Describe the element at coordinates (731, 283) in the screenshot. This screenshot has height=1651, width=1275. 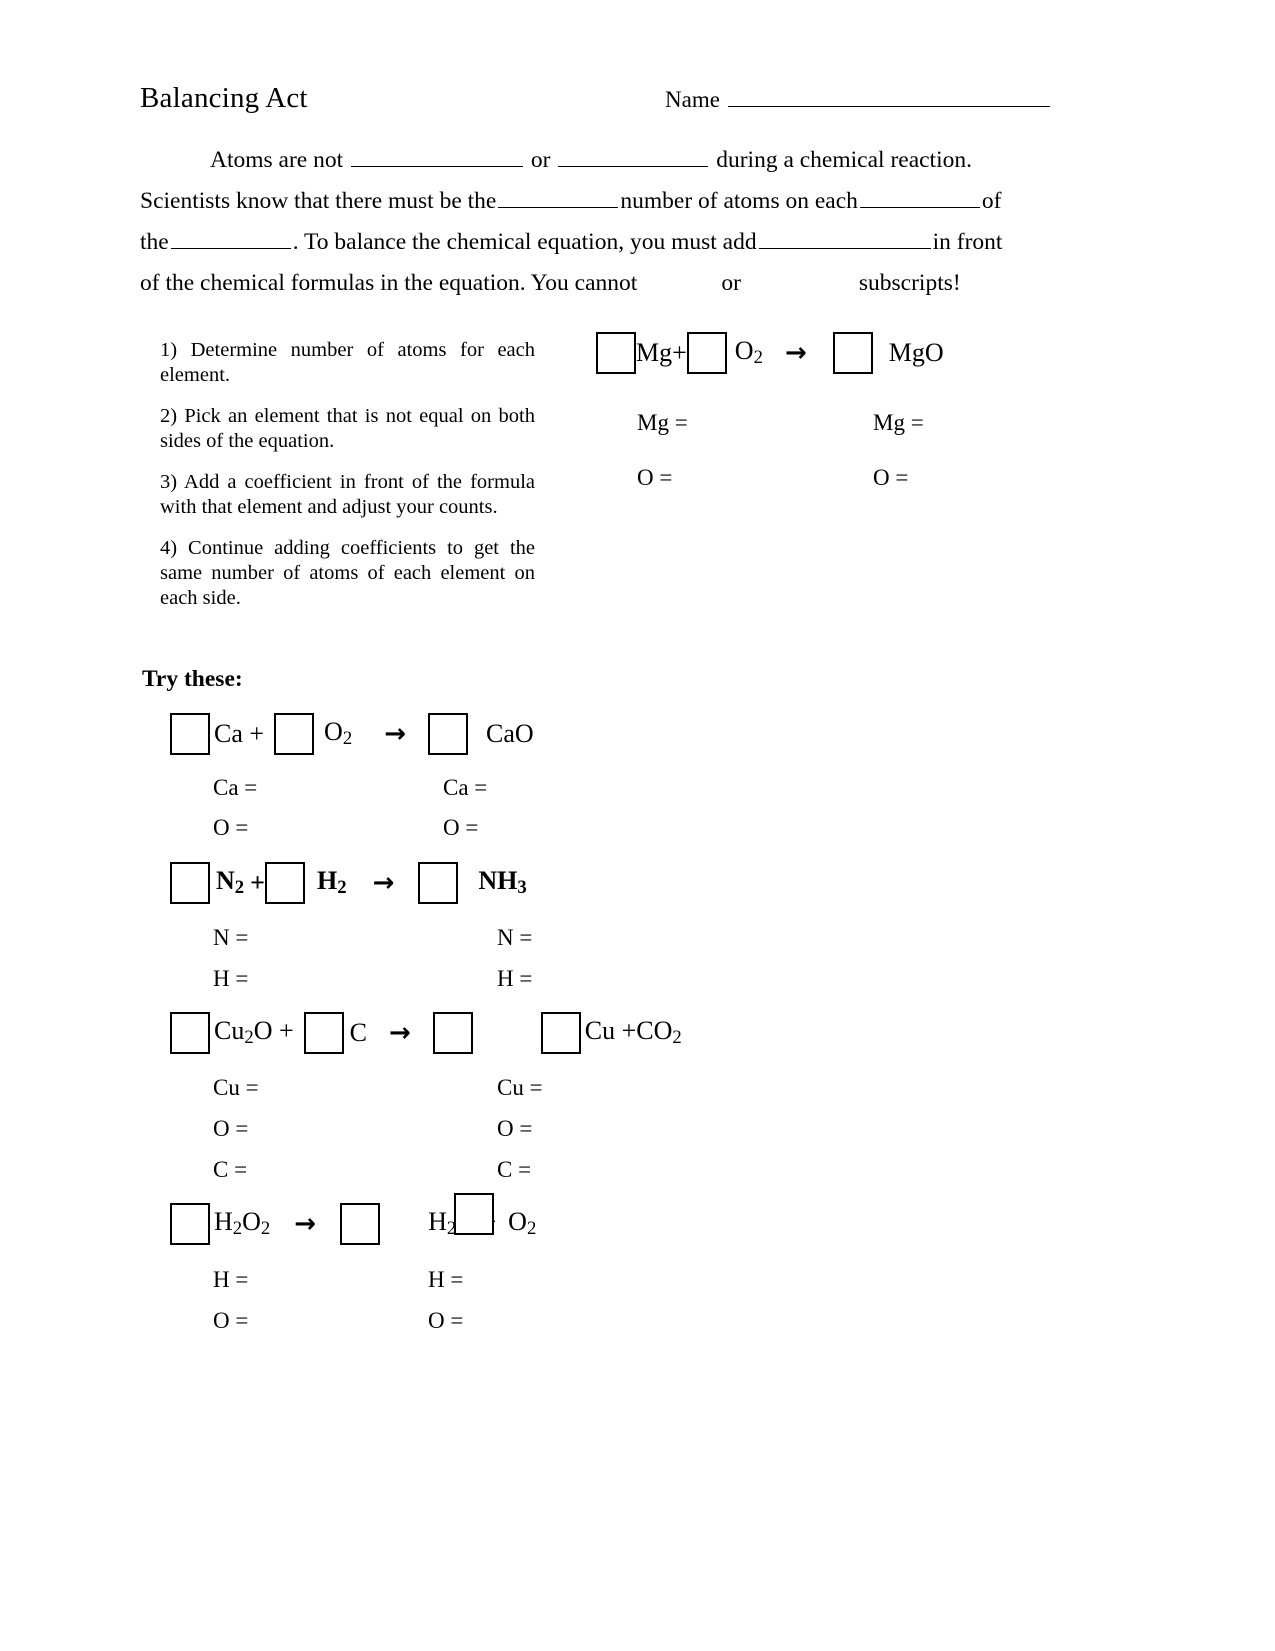
I see `intro-text-or-2: or` at that location.